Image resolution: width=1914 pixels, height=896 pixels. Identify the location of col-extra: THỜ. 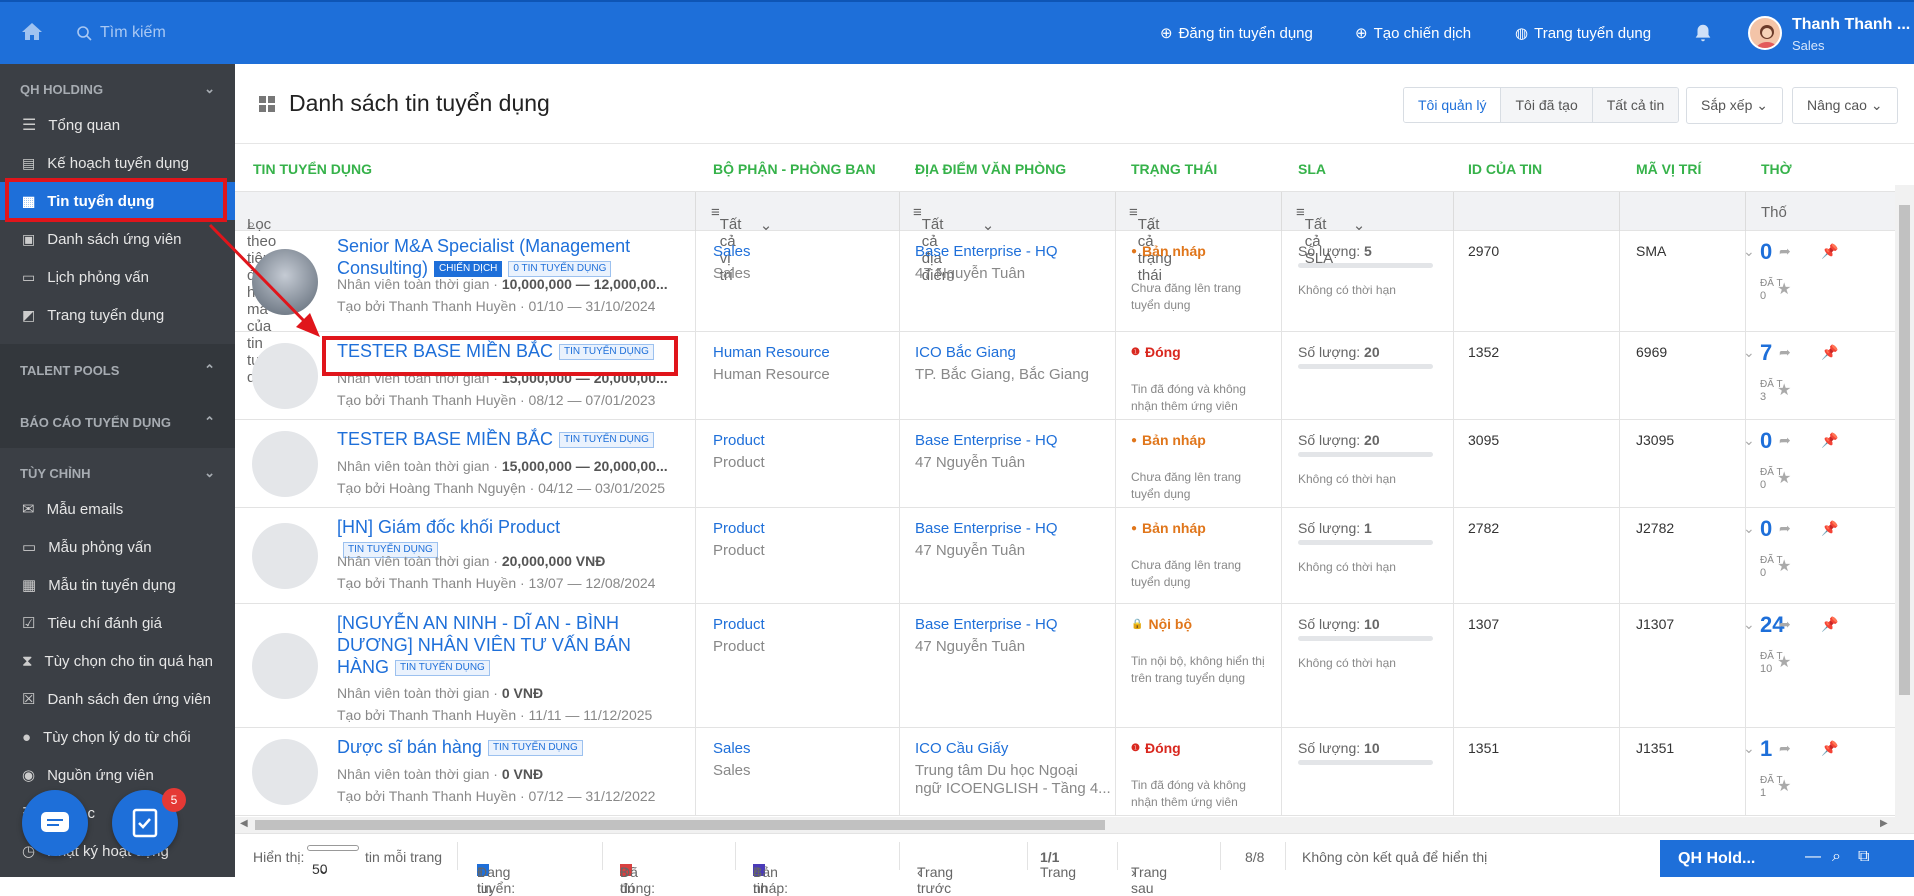
(1776, 169).